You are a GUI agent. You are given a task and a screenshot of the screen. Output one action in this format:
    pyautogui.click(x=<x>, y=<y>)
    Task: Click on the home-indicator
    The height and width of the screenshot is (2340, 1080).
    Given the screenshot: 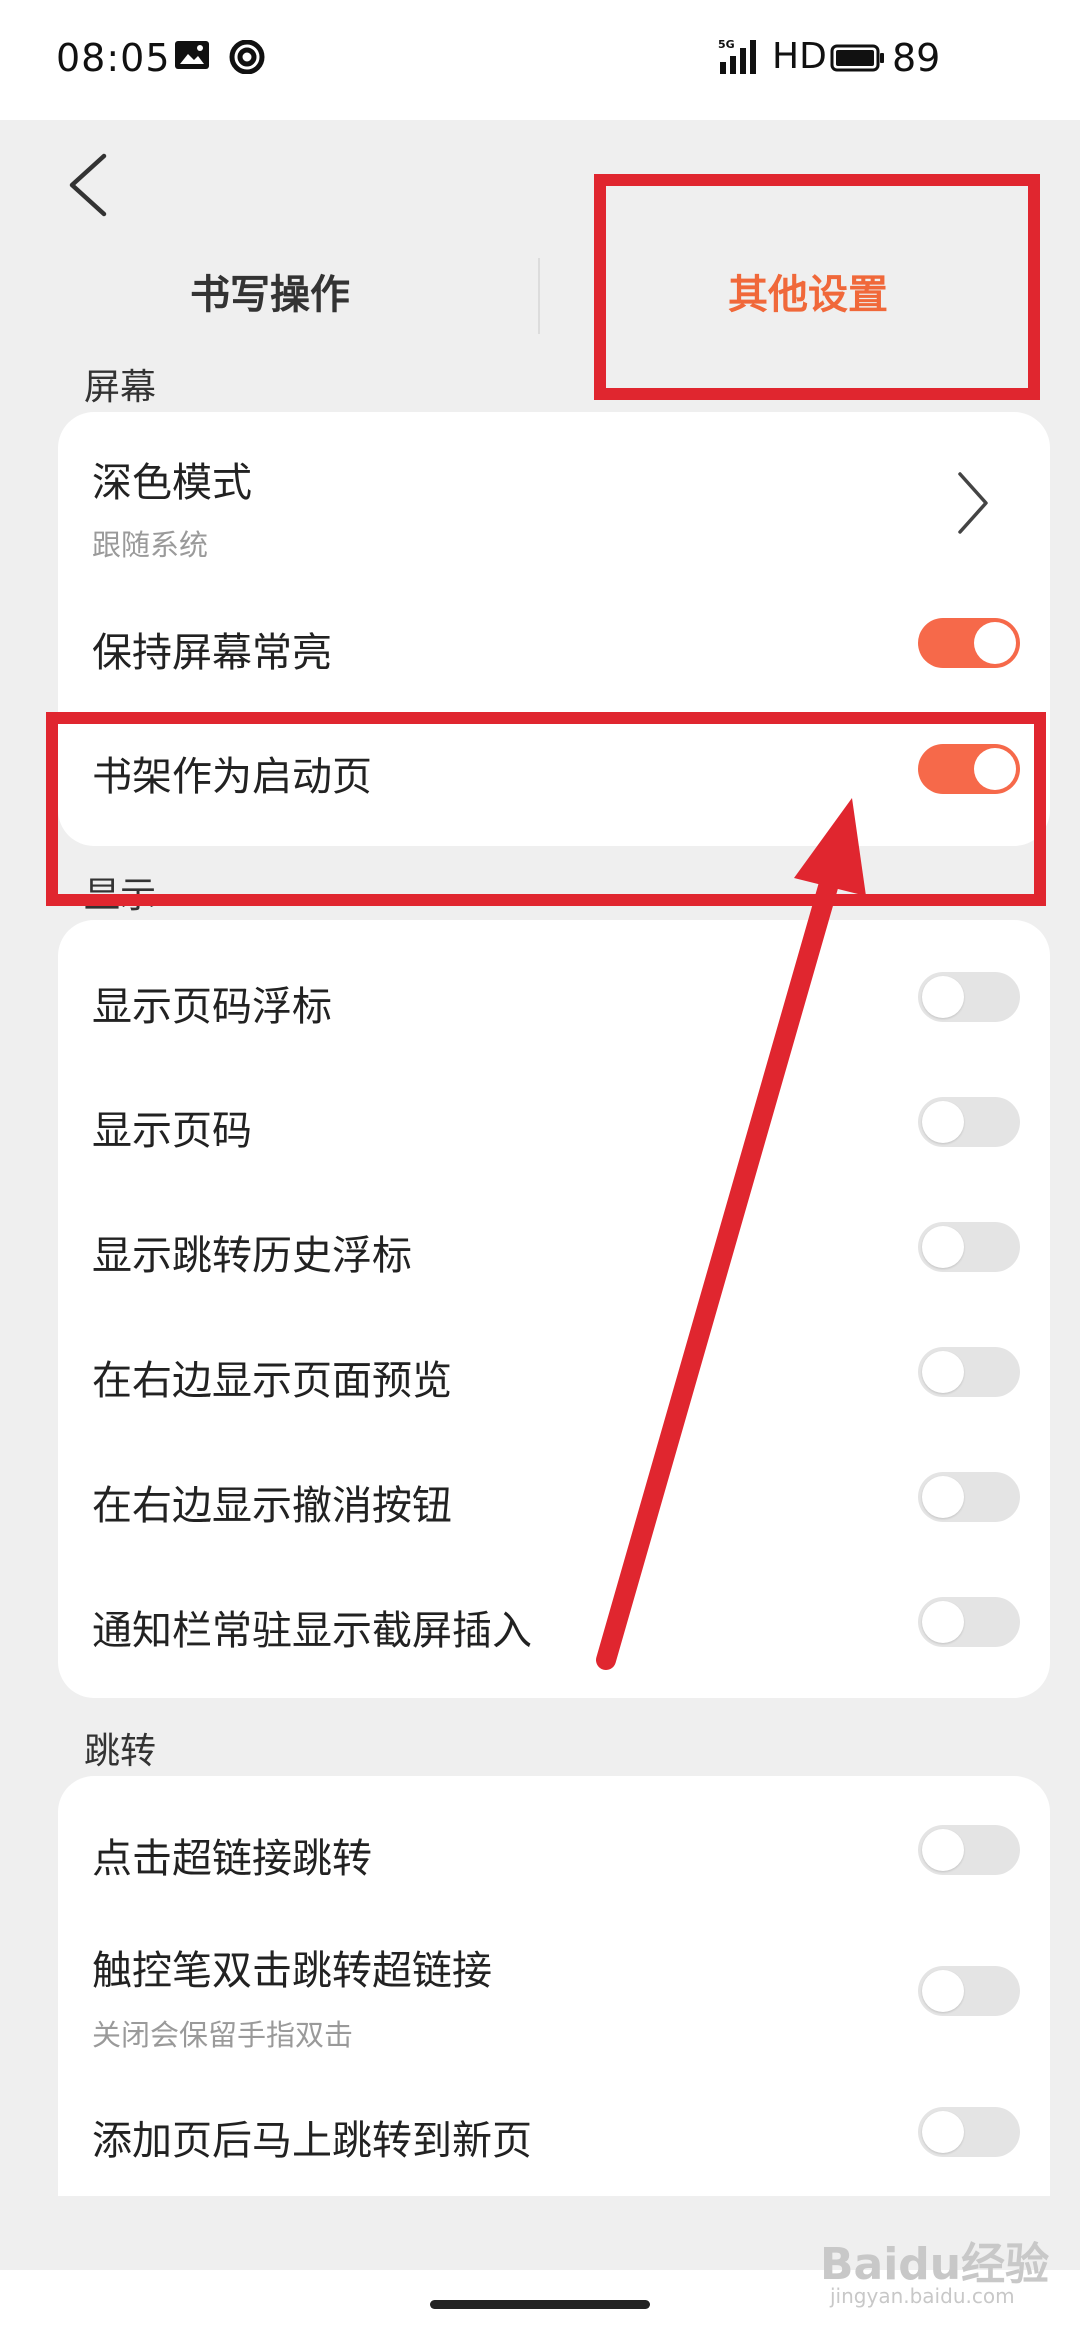 What is the action you would take?
    pyautogui.click(x=540, y=2304)
    